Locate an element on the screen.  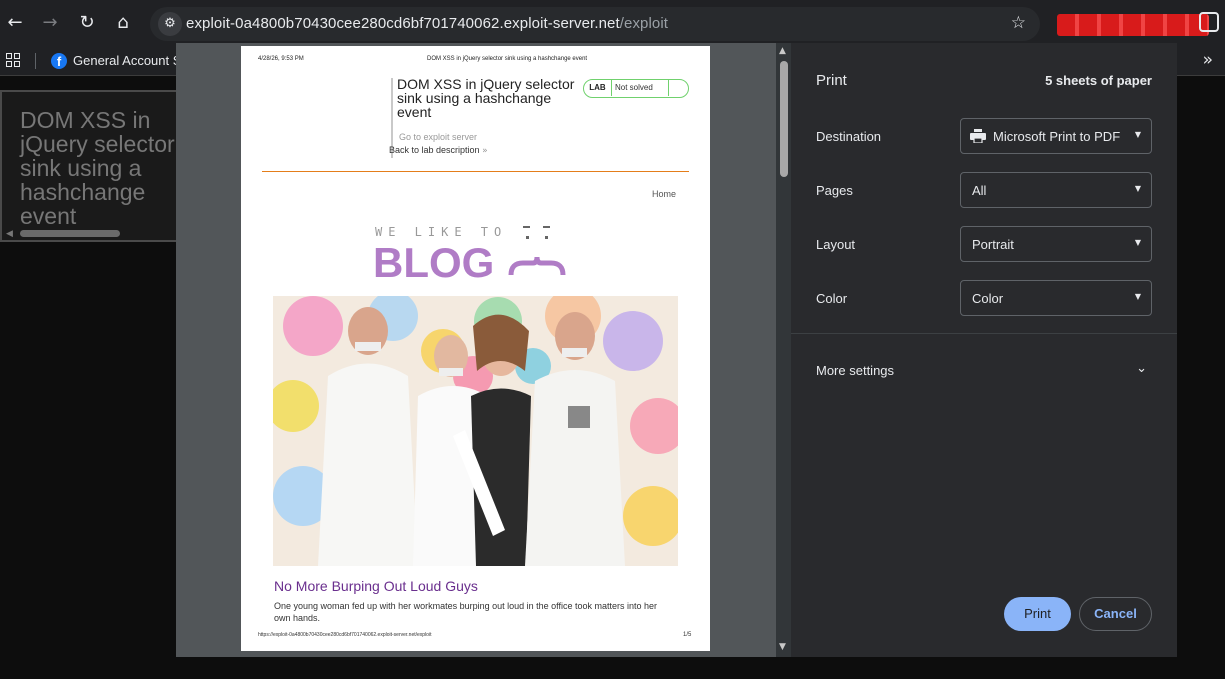
scroll-left-arrow-icon: ◀ is located at coordinates (9, 233).